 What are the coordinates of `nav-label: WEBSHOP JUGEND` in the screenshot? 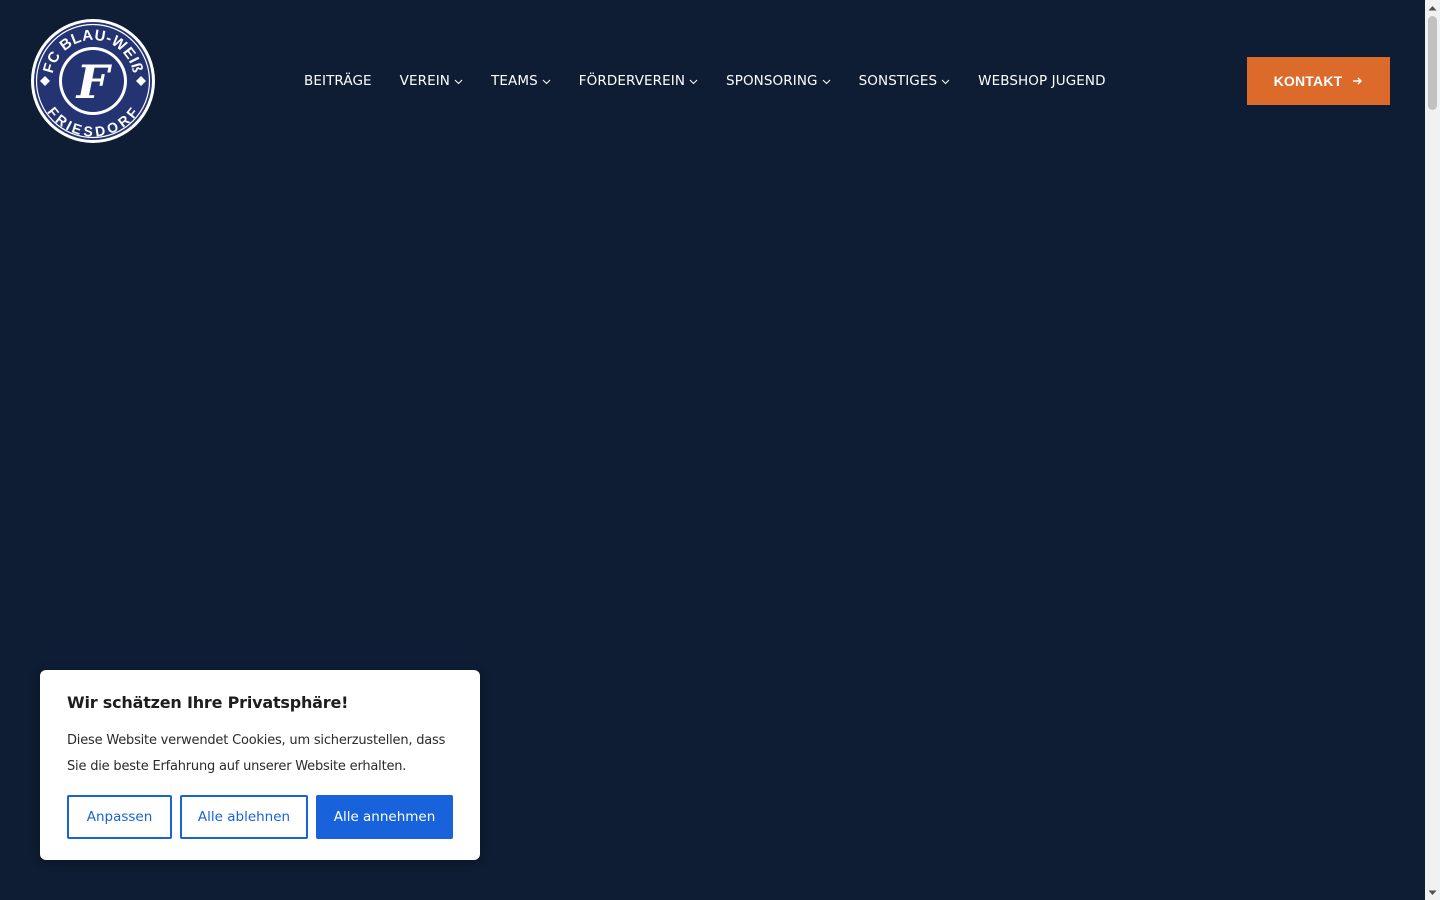 It's located at (1042, 81).